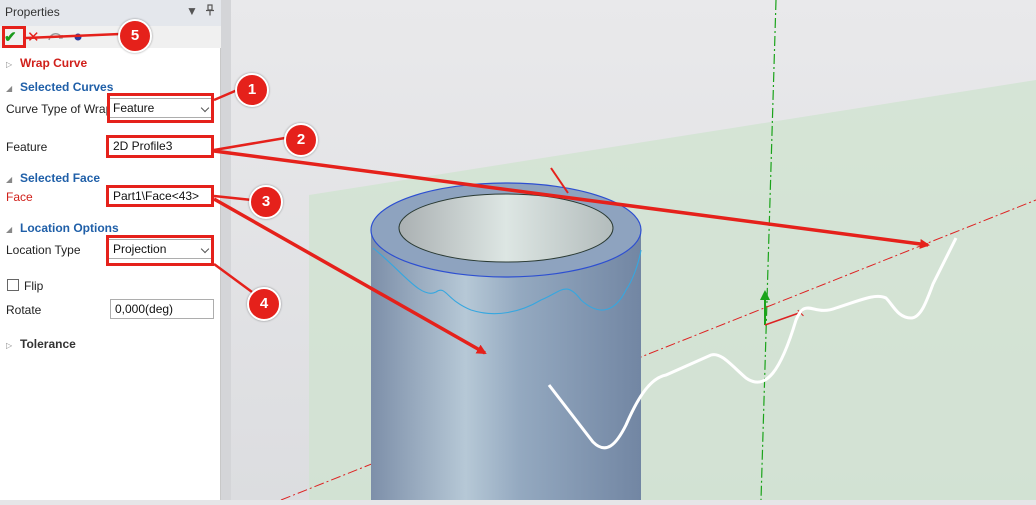 This screenshot has height=505, width=1036. What do you see at coordinates (301, 140) in the screenshot?
I see `callout-badge-2: 2` at bounding box center [301, 140].